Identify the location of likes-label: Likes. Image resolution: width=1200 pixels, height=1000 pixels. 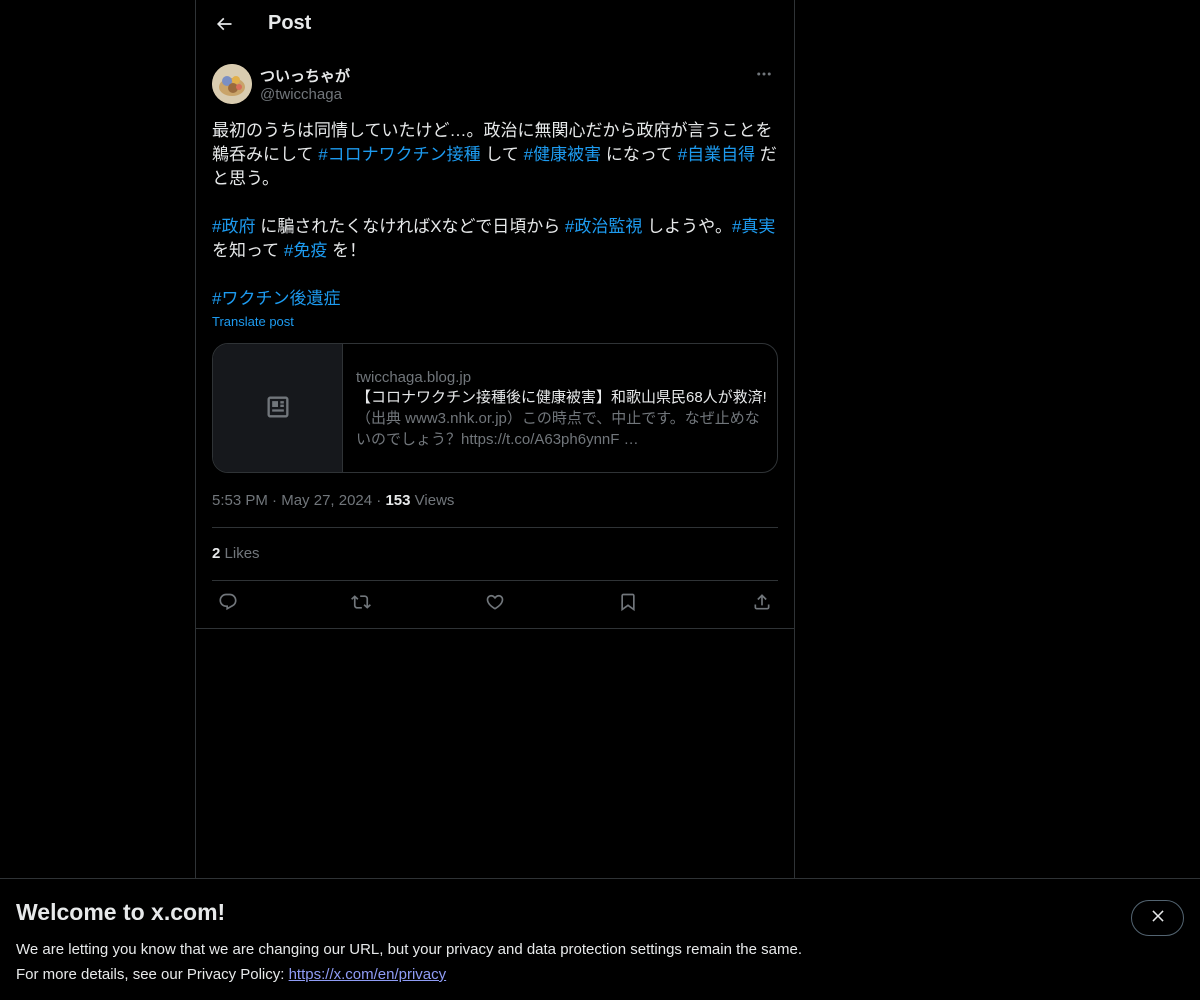
(242, 553).